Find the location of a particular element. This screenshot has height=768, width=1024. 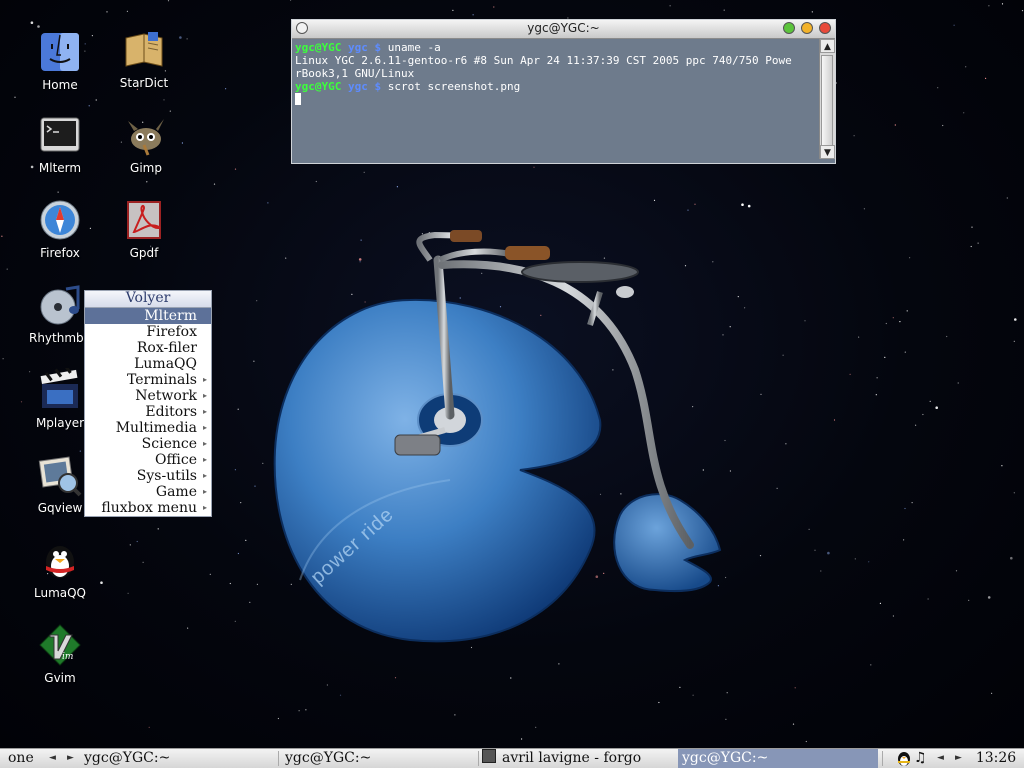

prev-workspace-arrow: ◄ is located at coordinates (52, 758).